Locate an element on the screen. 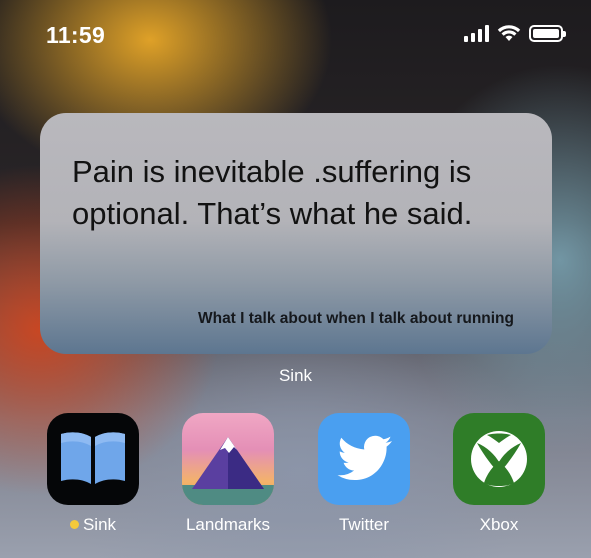 Image resolution: width=591 pixels, height=558 pixels. app-label-twitter: Twitter is located at coordinates (364, 524).